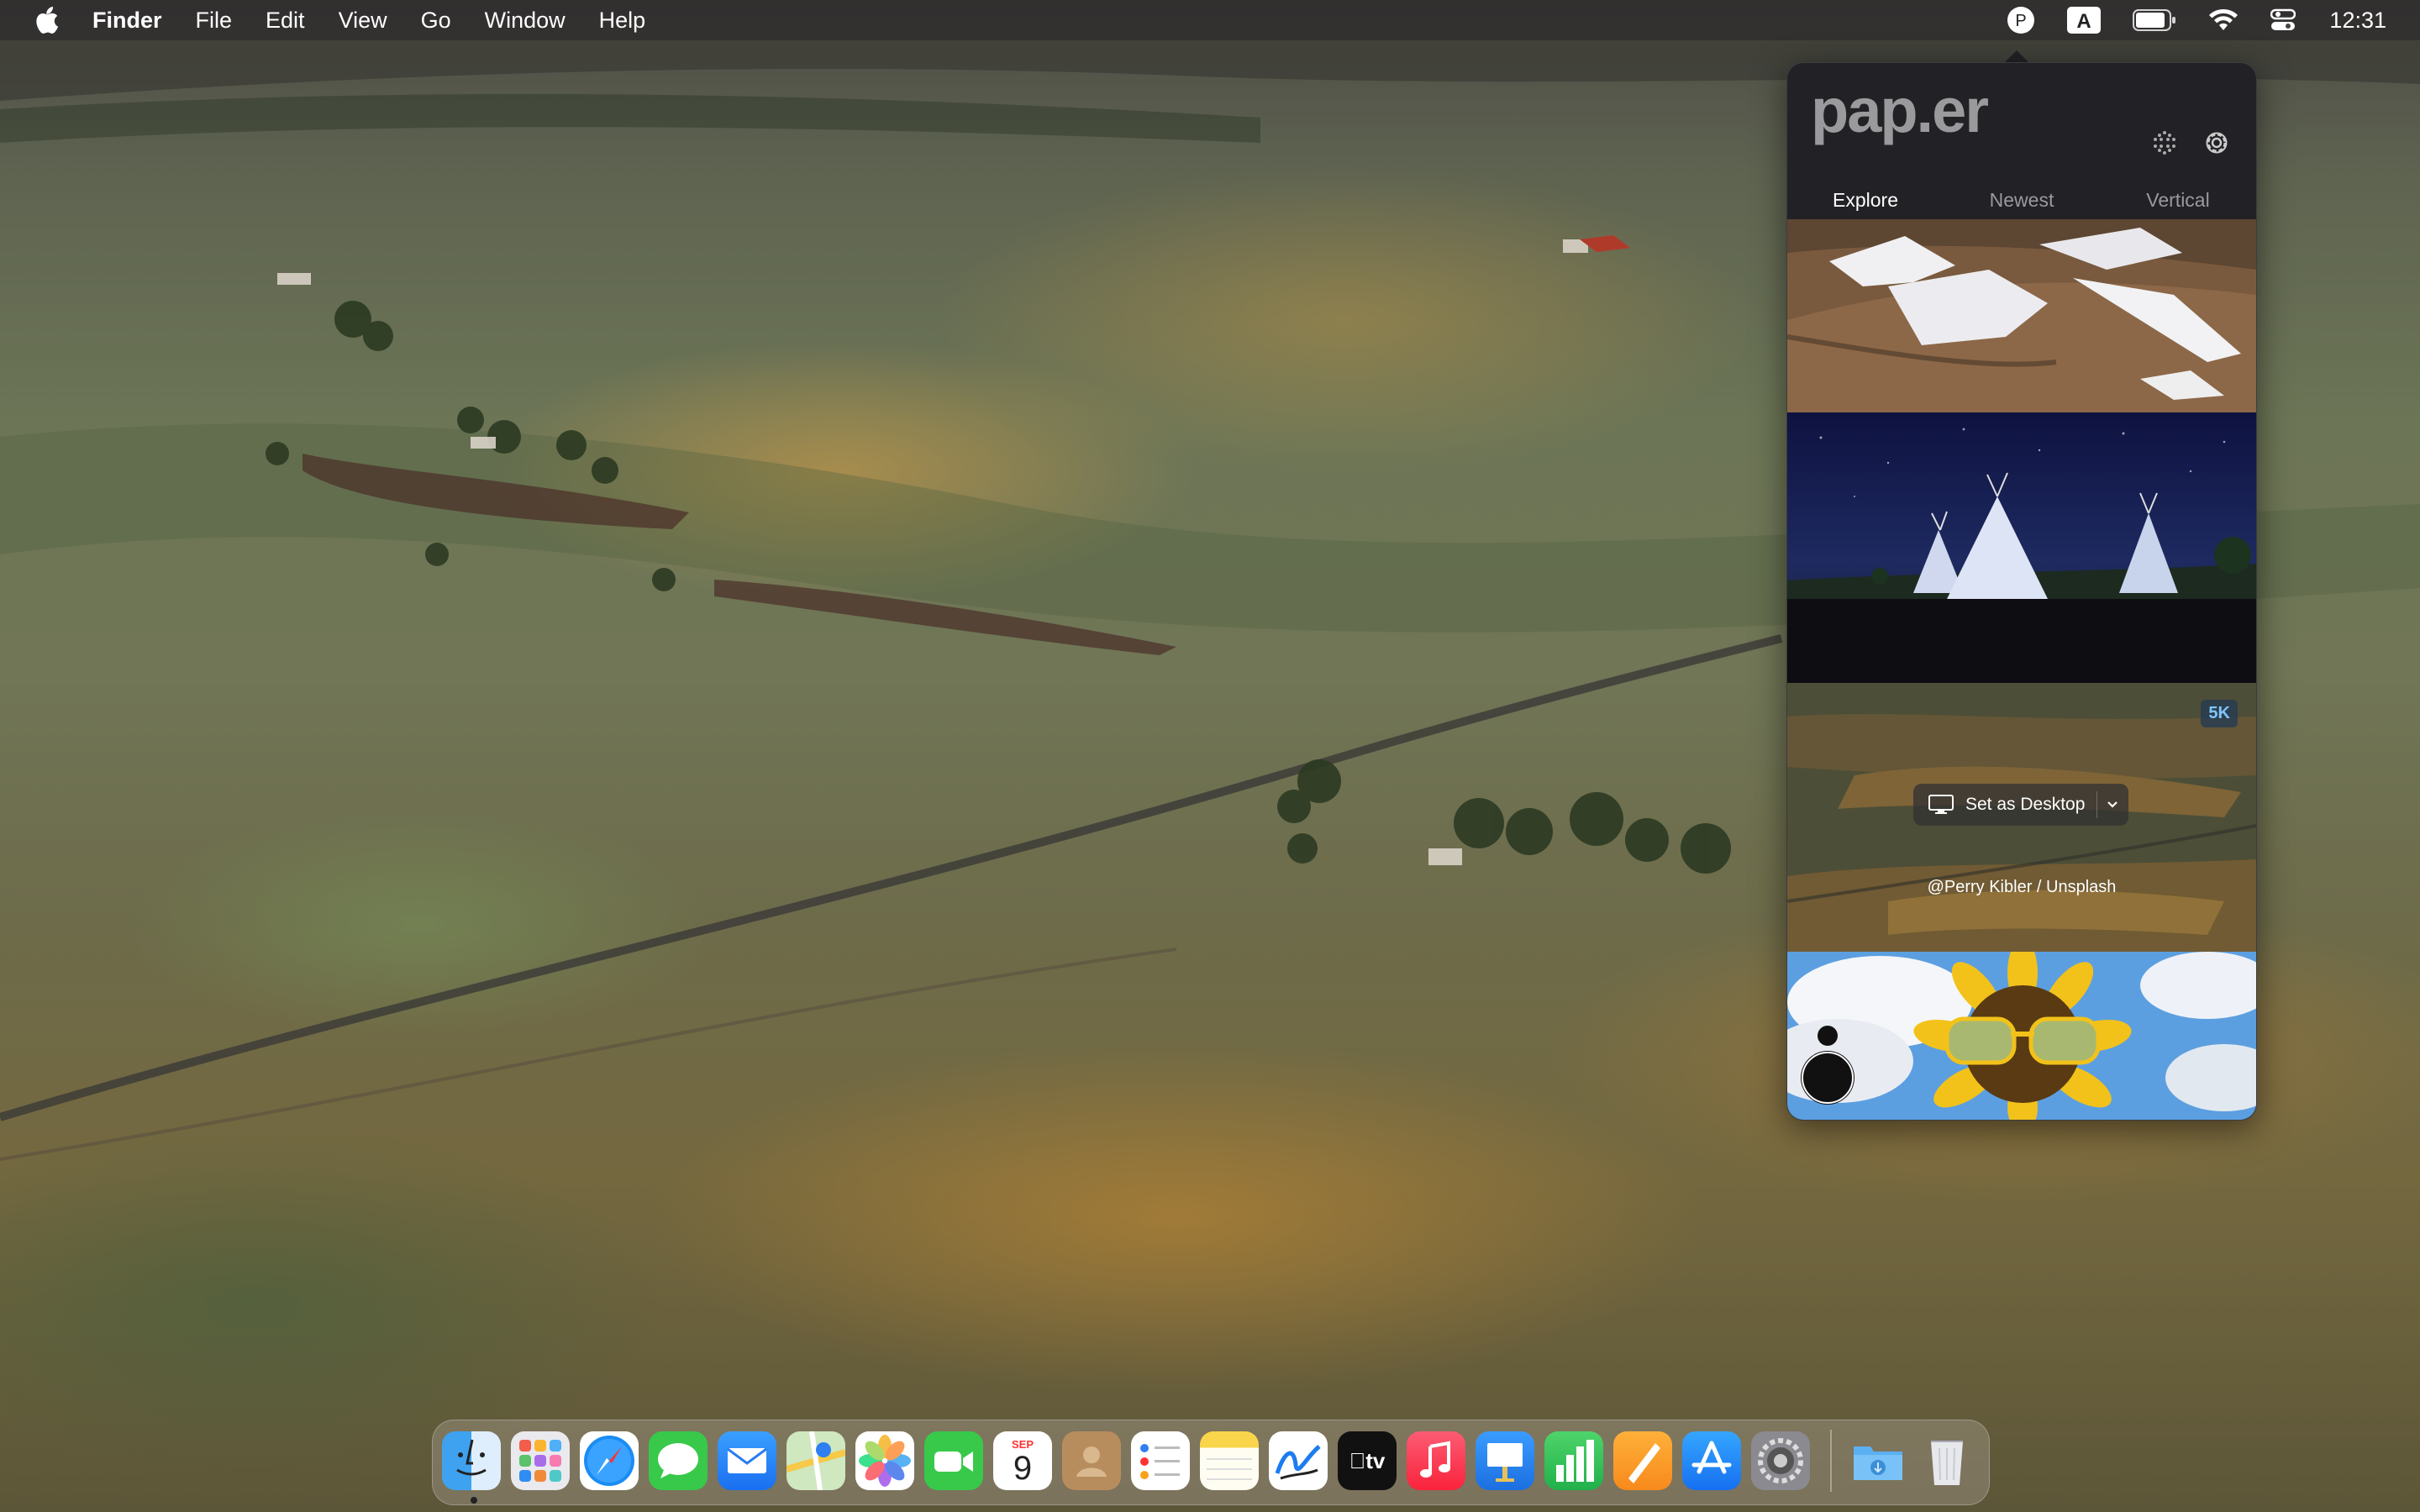 The width and height of the screenshot is (2420, 1512). I want to click on notes-icon, so click(1229, 1460).